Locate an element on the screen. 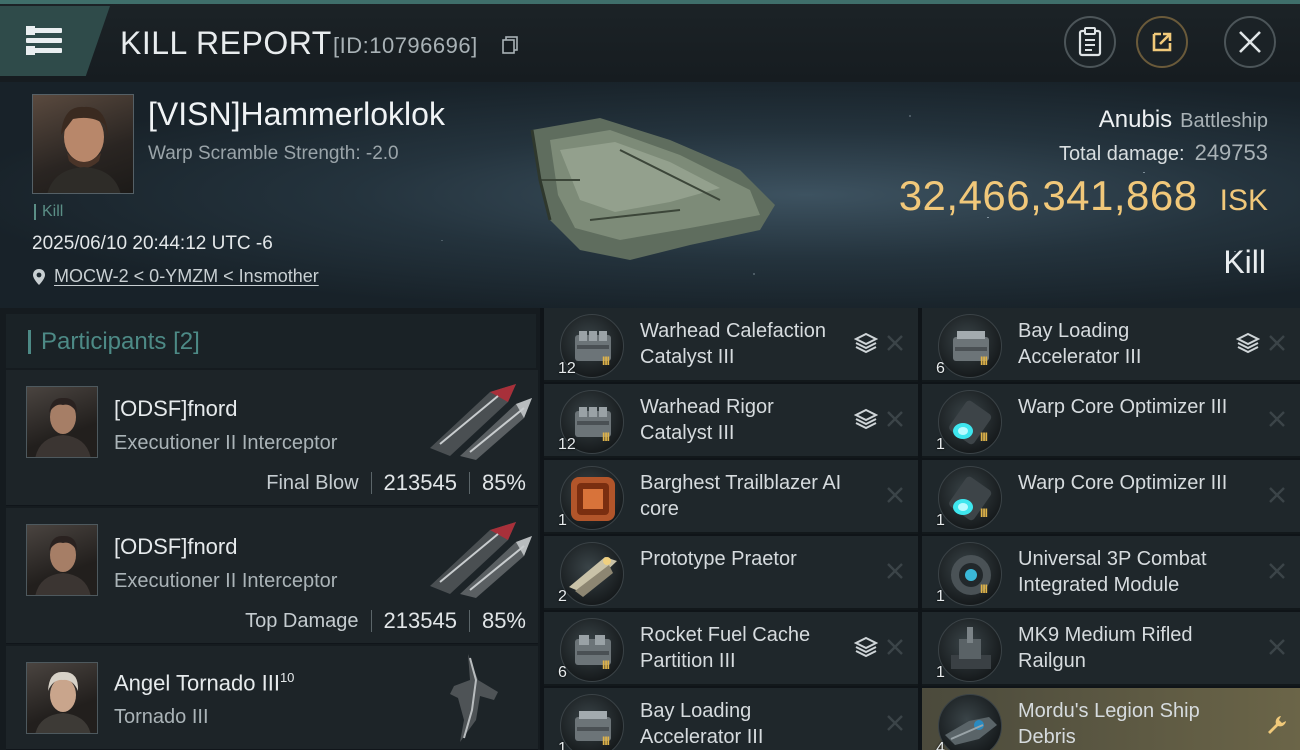  menu-button is located at coordinates (55, 41).